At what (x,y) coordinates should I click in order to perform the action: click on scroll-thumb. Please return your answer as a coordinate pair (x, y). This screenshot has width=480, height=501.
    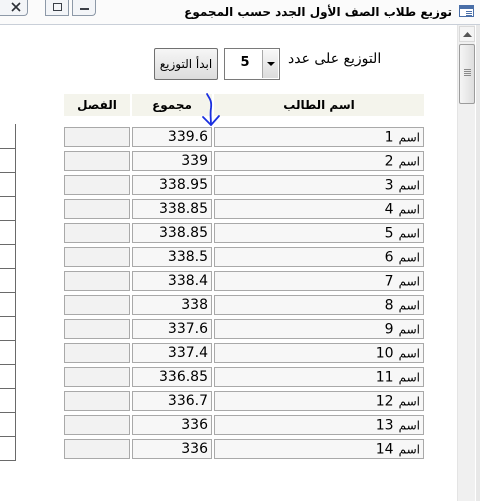
    Looking at the image, I should click on (467, 74).